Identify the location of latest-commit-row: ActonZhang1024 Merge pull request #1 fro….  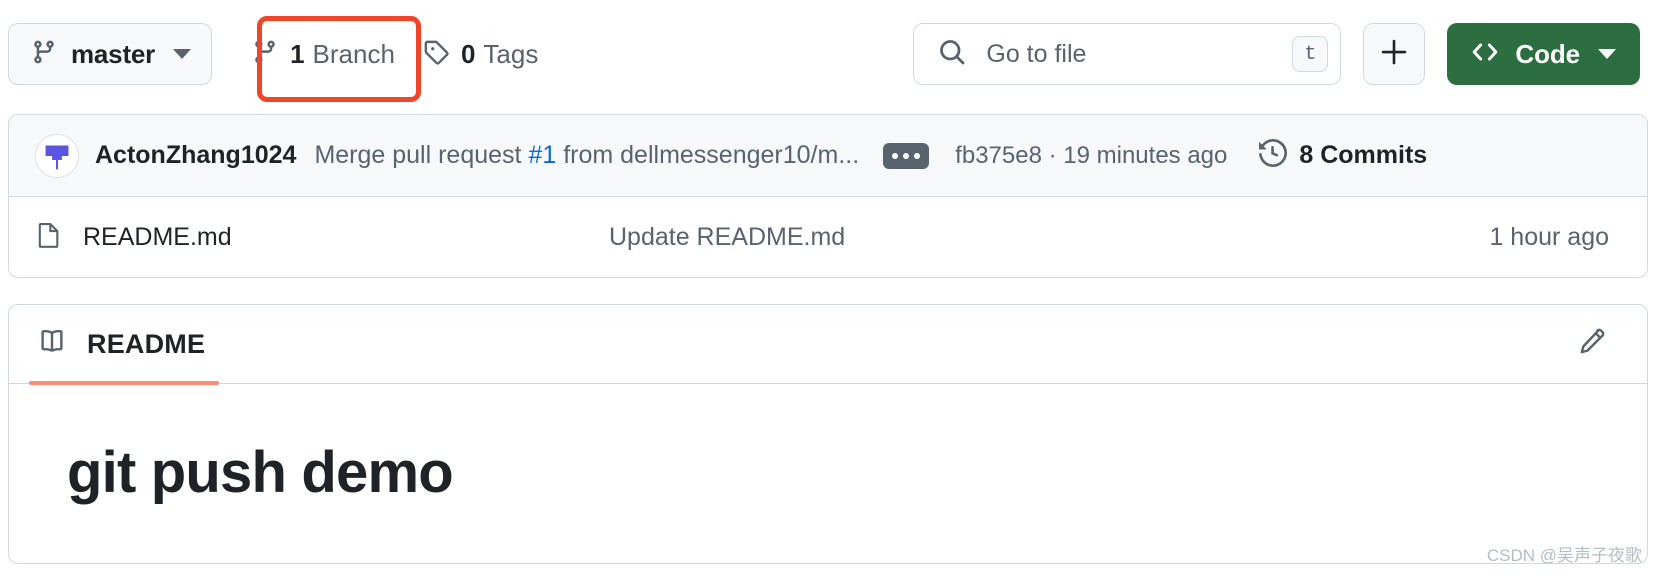
(828, 156).